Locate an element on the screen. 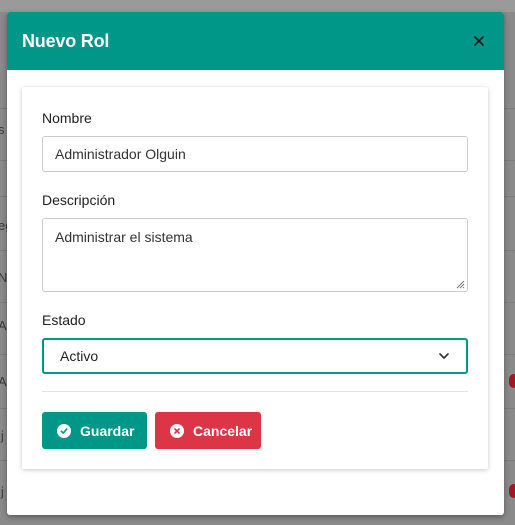 The height and width of the screenshot is (525, 515). form-divider is located at coordinates (255, 391).